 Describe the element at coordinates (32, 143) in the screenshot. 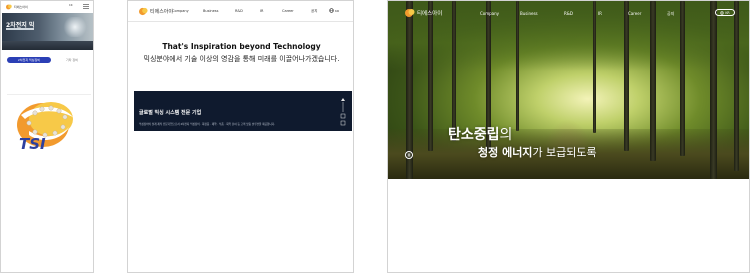

I see `tsi-logo-text: TSI` at that location.